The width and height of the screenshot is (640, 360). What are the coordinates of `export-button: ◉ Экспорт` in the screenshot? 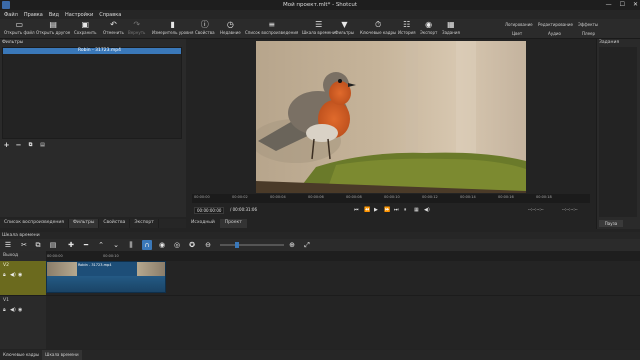 It's located at (428, 27).